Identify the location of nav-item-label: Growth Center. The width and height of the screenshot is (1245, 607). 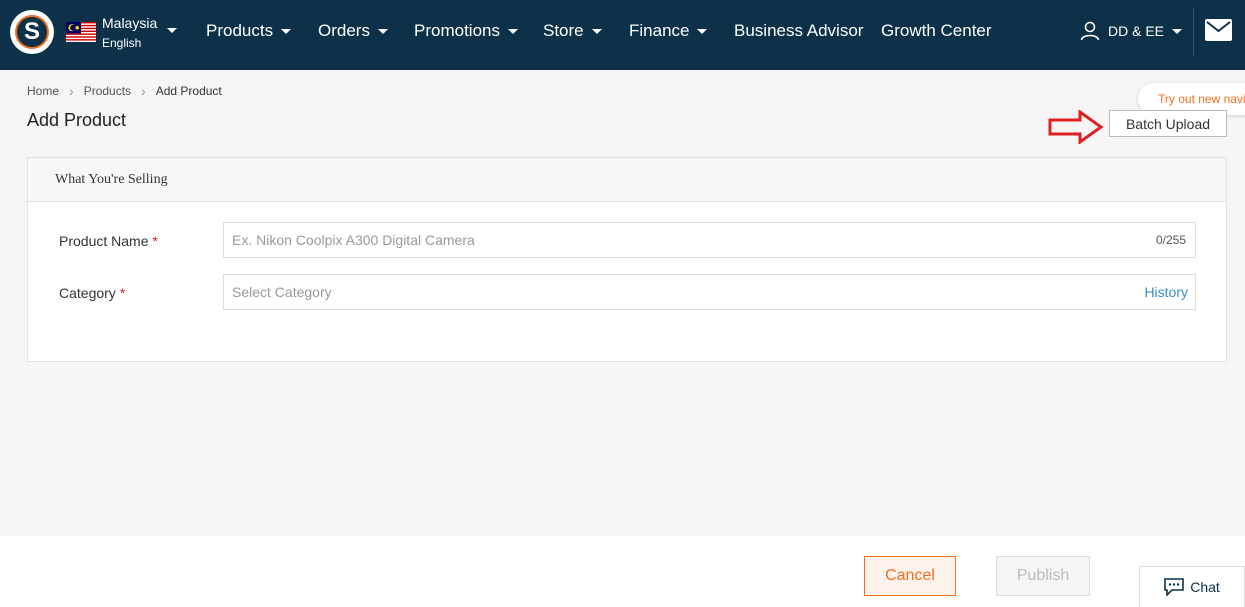
(936, 30).